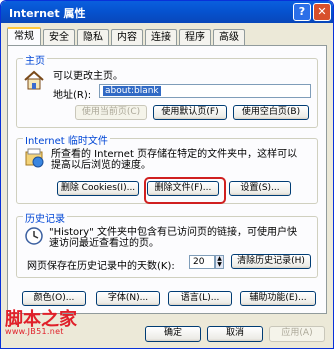 The height and width of the screenshot is (349, 334). Describe the element at coordinates (322, 12) in the screenshot. I see `close-button: ✕` at that location.